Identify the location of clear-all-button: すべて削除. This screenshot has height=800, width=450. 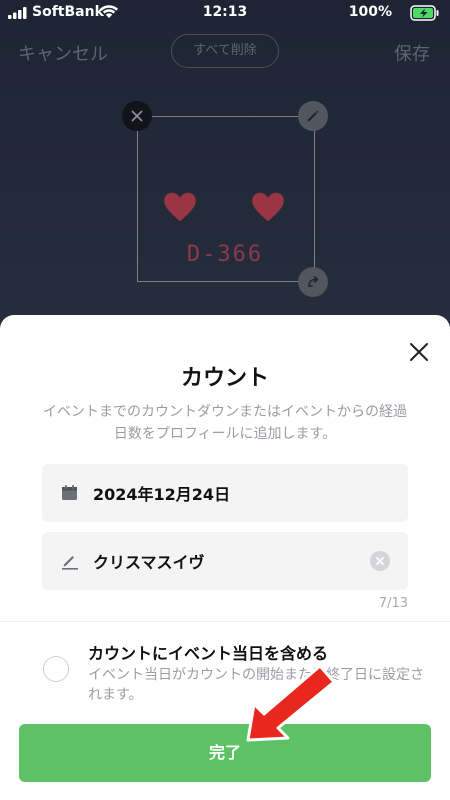
(225, 51).